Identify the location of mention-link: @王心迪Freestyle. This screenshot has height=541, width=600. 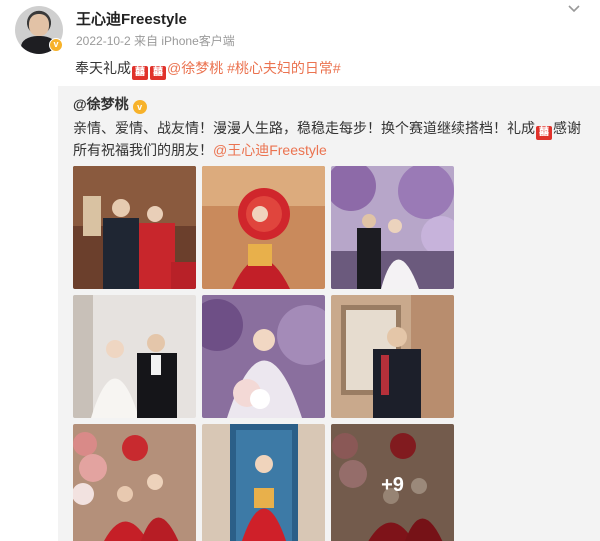
(270, 150).